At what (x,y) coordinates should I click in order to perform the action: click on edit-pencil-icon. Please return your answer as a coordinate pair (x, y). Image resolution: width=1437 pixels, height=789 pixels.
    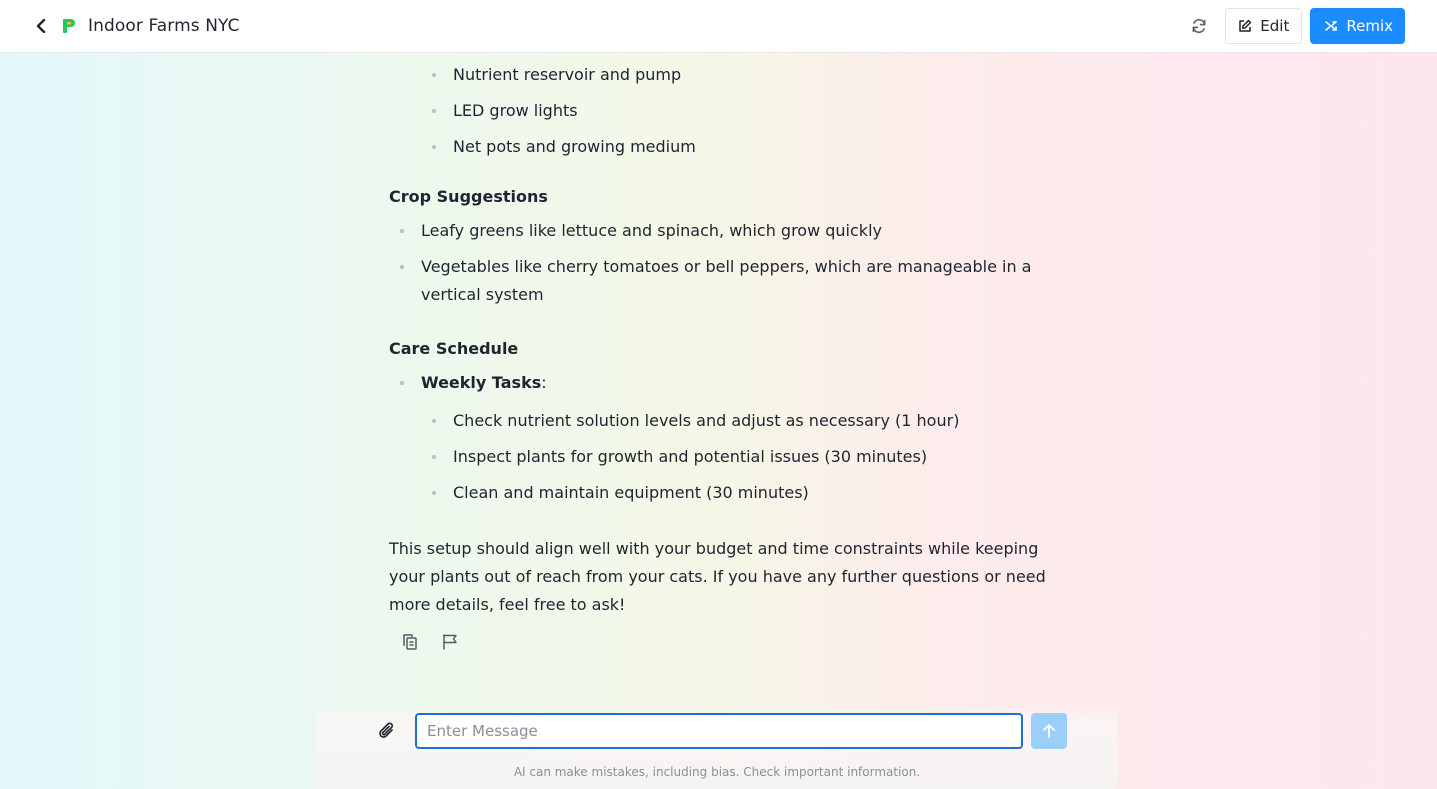
    Looking at the image, I should click on (1245, 26).